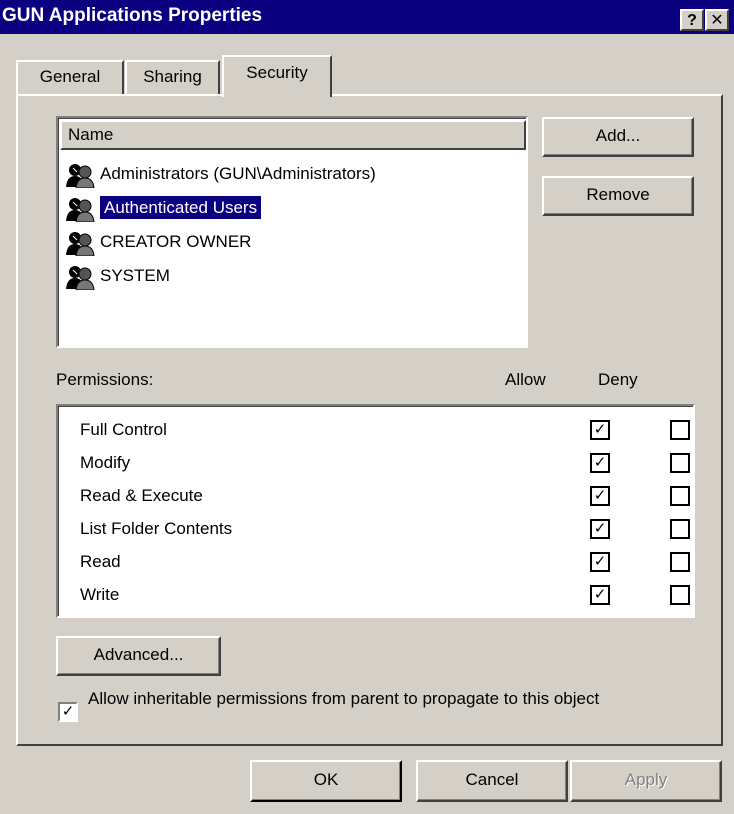 This screenshot has height=814, width=734. Describe the element at coordinates (385, 430) in the screenshot. I see `permission-row: Full Control ✓` at that location.